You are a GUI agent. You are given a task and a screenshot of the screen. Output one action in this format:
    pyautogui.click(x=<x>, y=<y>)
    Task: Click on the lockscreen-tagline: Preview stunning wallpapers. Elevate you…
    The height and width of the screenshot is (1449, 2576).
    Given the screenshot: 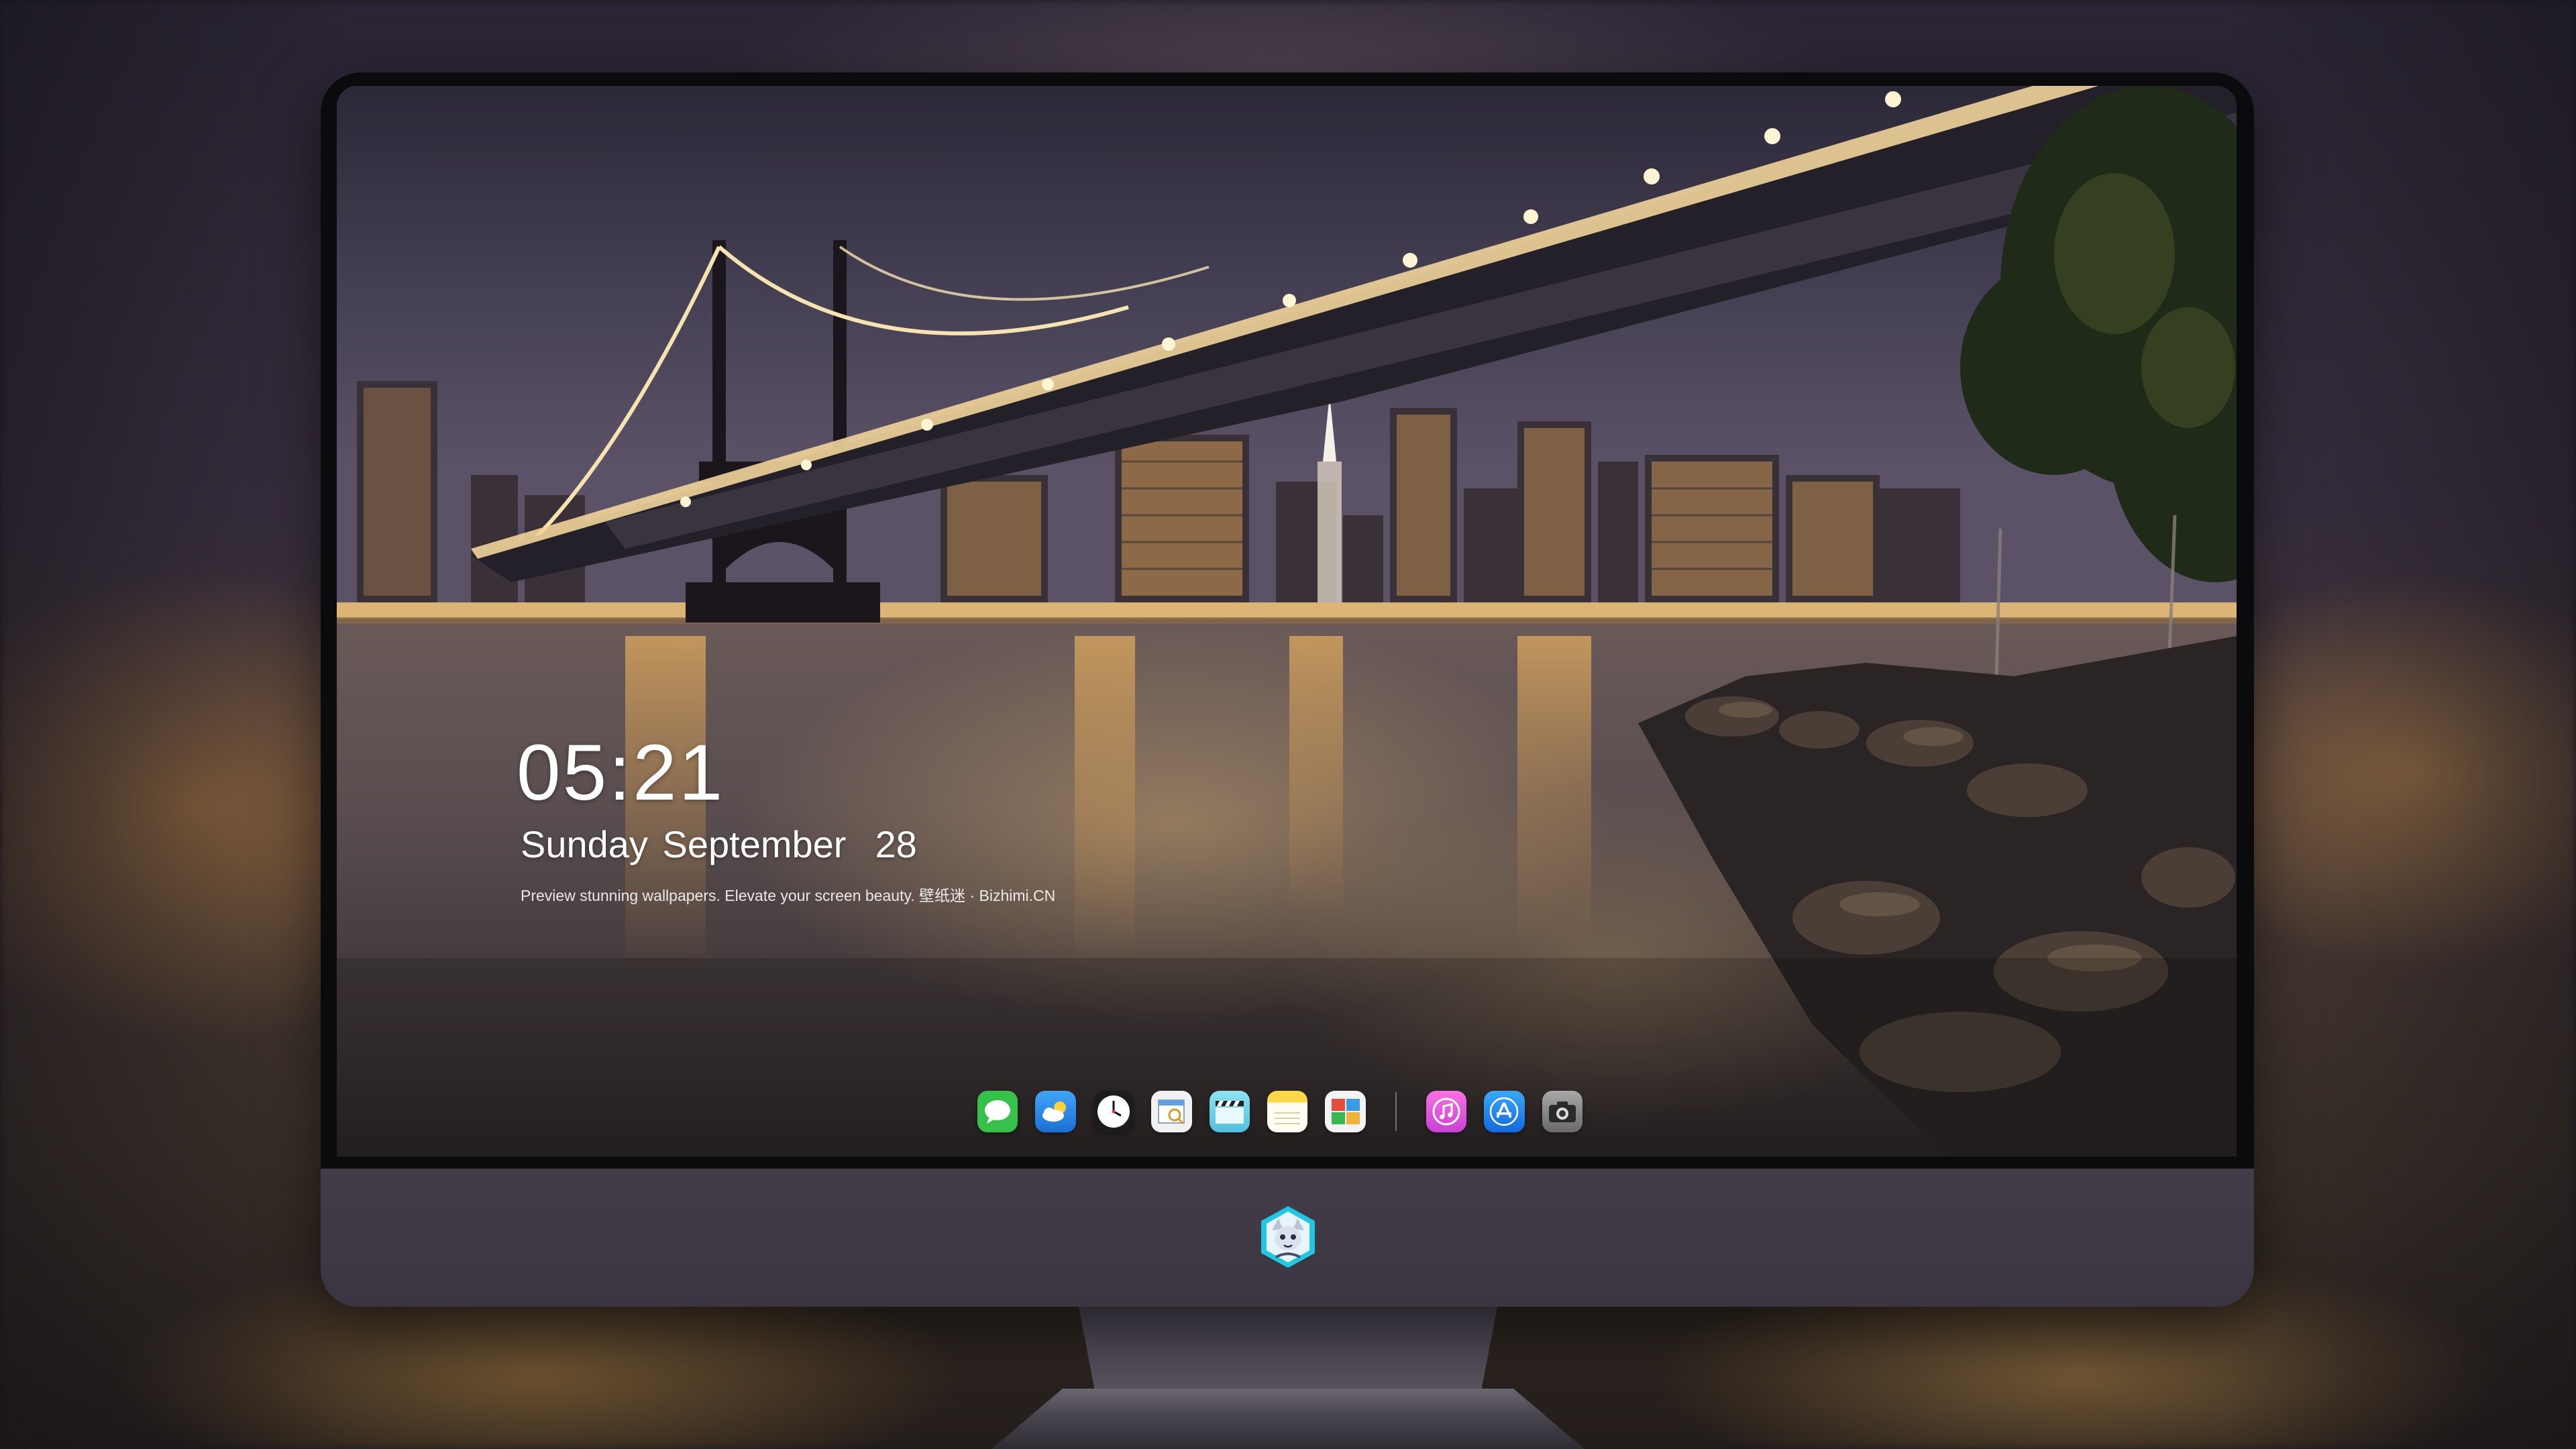 What is the action you would take?
    pyautogui.click(x=788, y=895)
    